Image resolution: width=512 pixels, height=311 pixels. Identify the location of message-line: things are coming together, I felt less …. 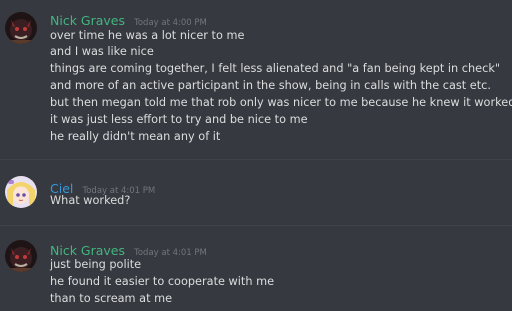
(275, 68).